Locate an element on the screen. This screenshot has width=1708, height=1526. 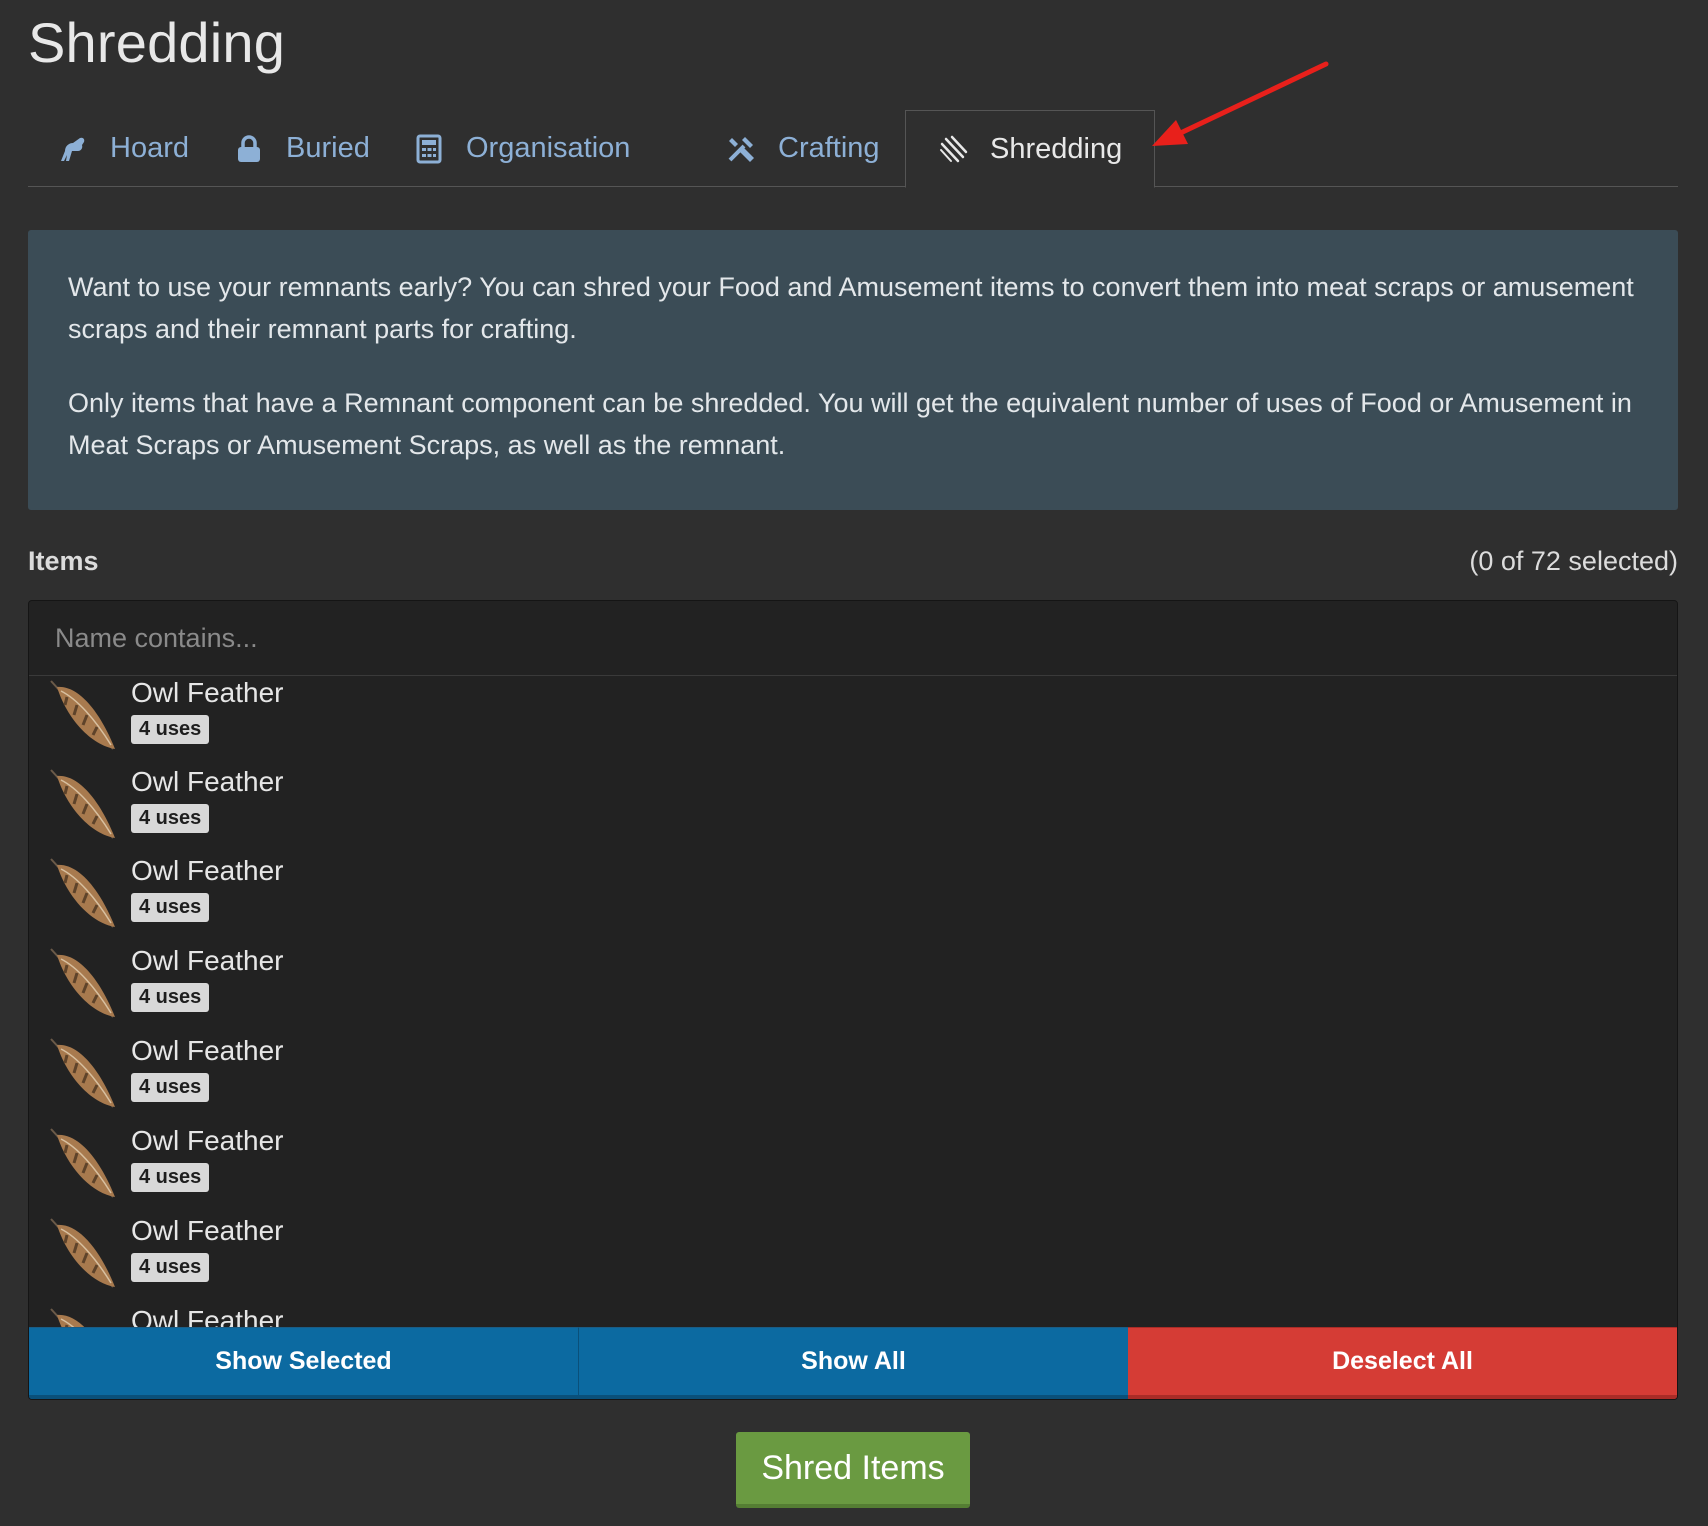
show-all-button: Show All is located at coordinates (853, 1363).